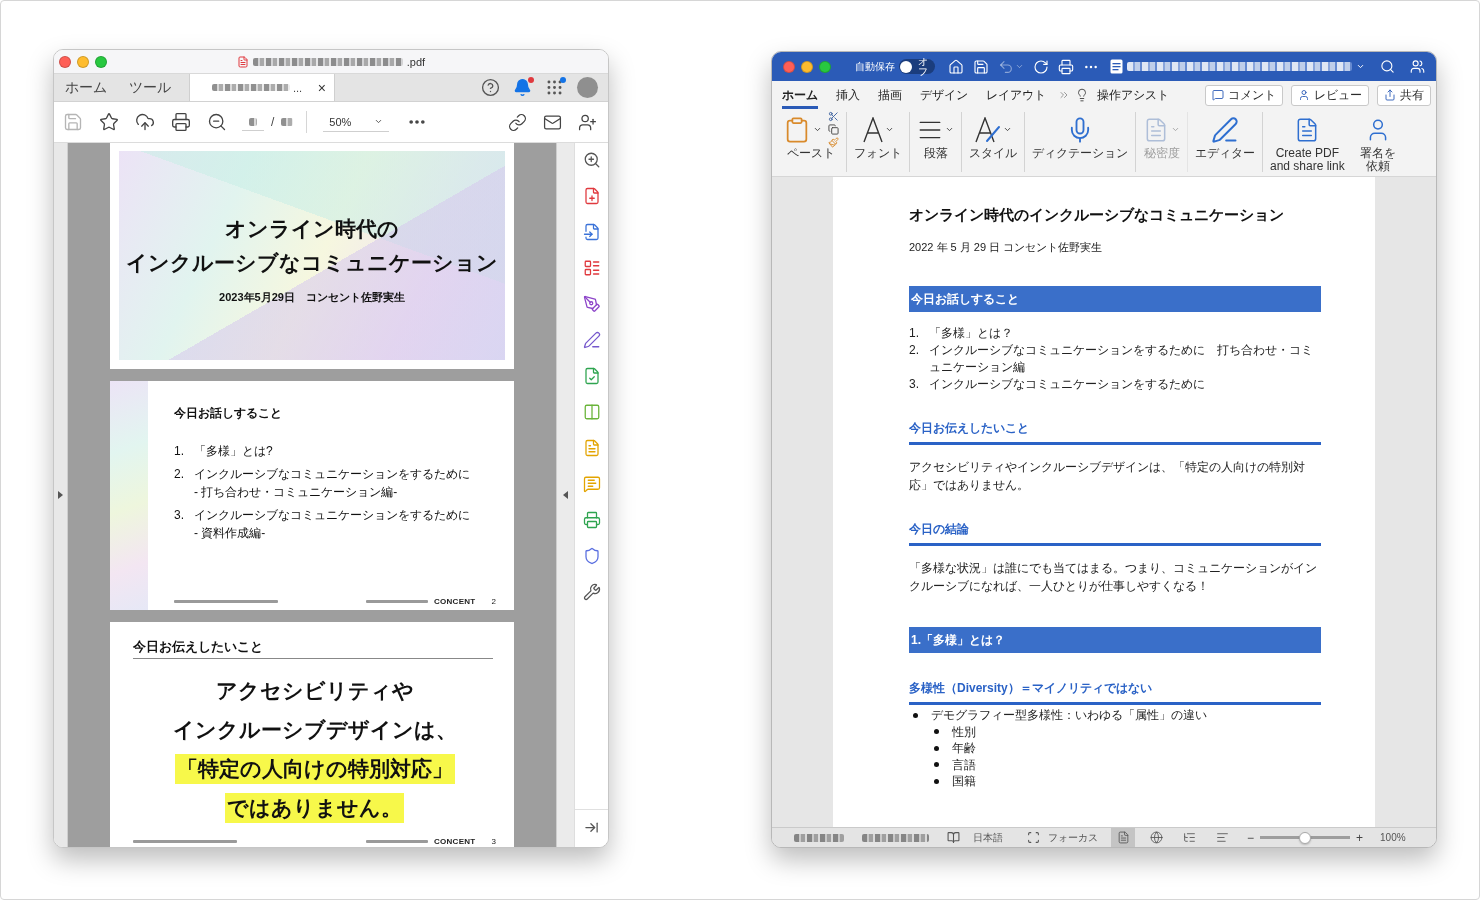  I want to click on arrow-to-line-icon, so click(591, 827).